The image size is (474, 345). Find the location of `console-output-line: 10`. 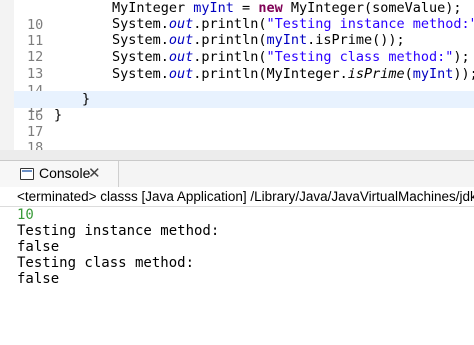

console-output-line: 10 is located at coordinates (25, 215).